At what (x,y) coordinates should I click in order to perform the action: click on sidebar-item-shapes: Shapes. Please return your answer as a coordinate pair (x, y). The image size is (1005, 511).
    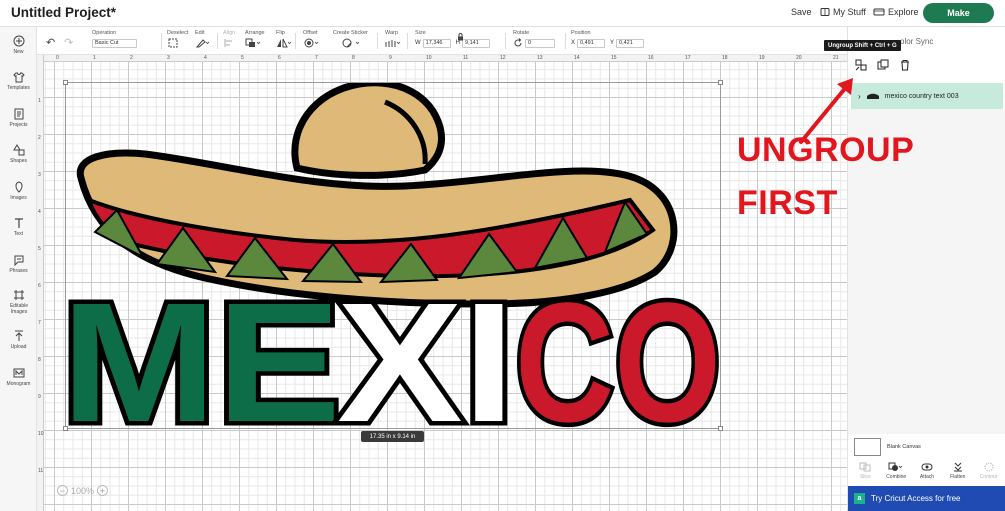
    Looking at the image, I should click on (18, 154).